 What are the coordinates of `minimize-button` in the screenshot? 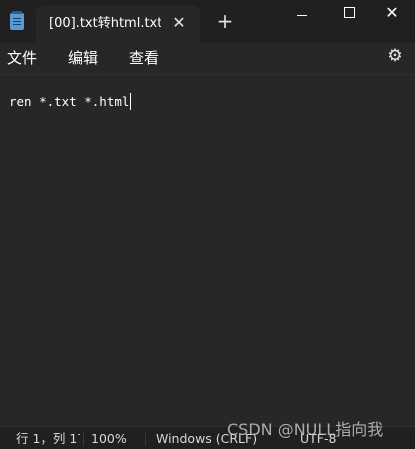 It's located at (302, 16).